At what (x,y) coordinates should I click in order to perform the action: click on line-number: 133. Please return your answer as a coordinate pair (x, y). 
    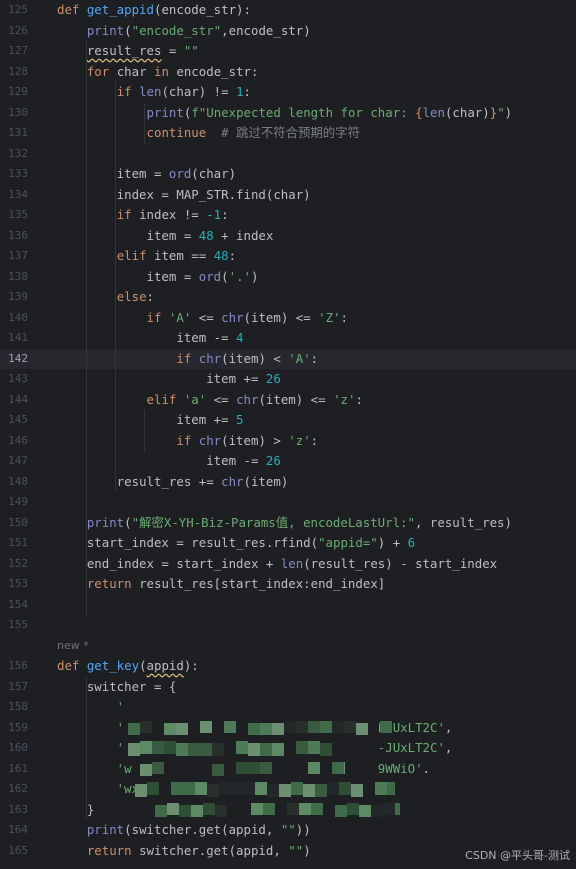
    Looking at the image, I should click on (18, 173).